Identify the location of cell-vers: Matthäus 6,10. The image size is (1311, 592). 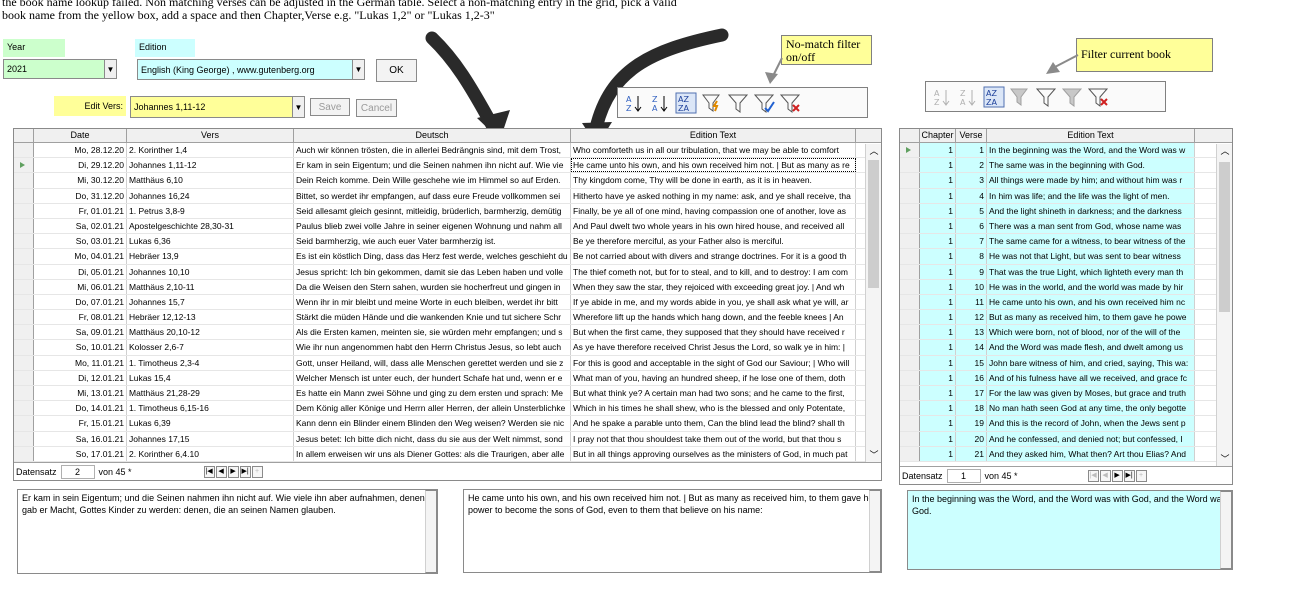
(210, 180).